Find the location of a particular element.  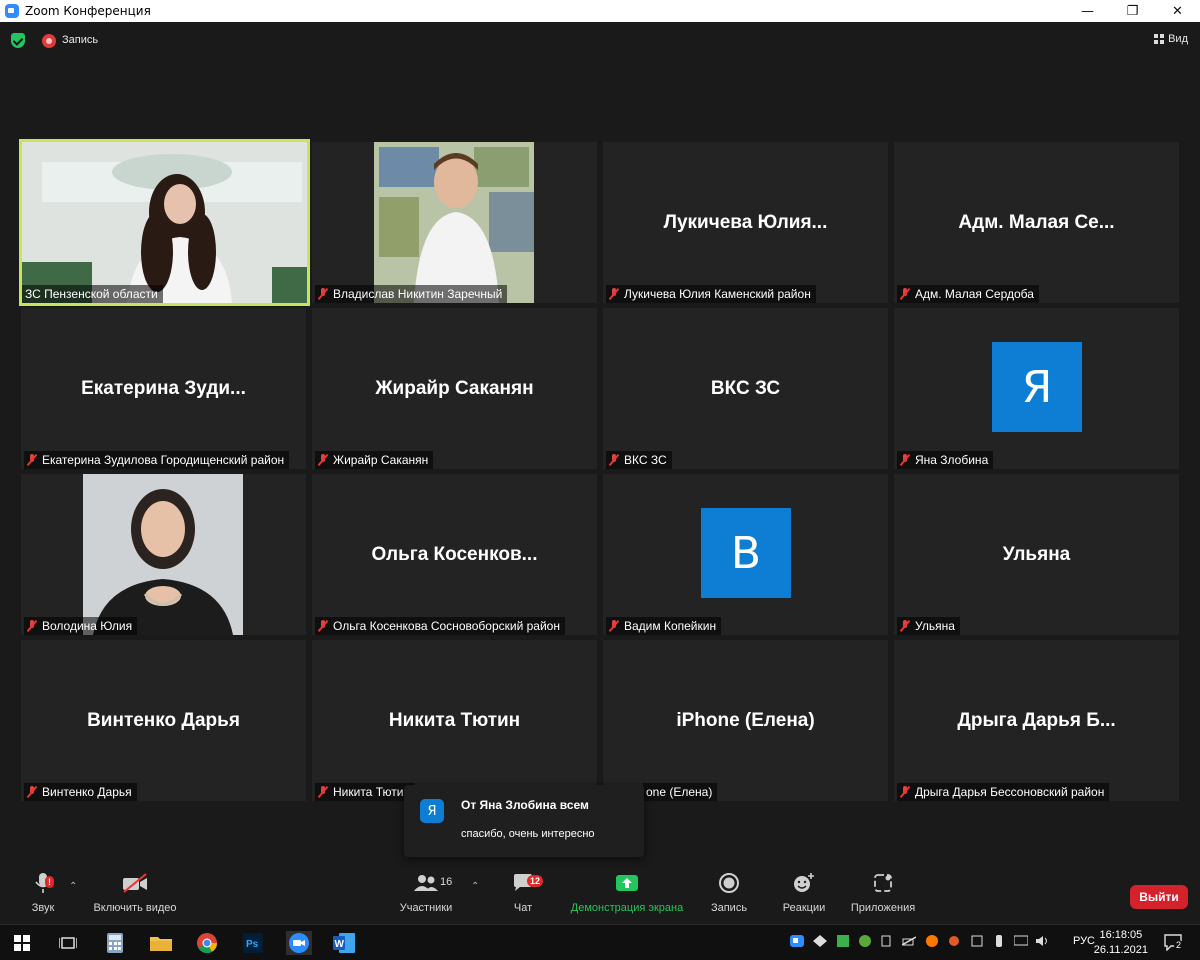

leave-meeting-button: Выйти is located at coordinates (1159, 897).